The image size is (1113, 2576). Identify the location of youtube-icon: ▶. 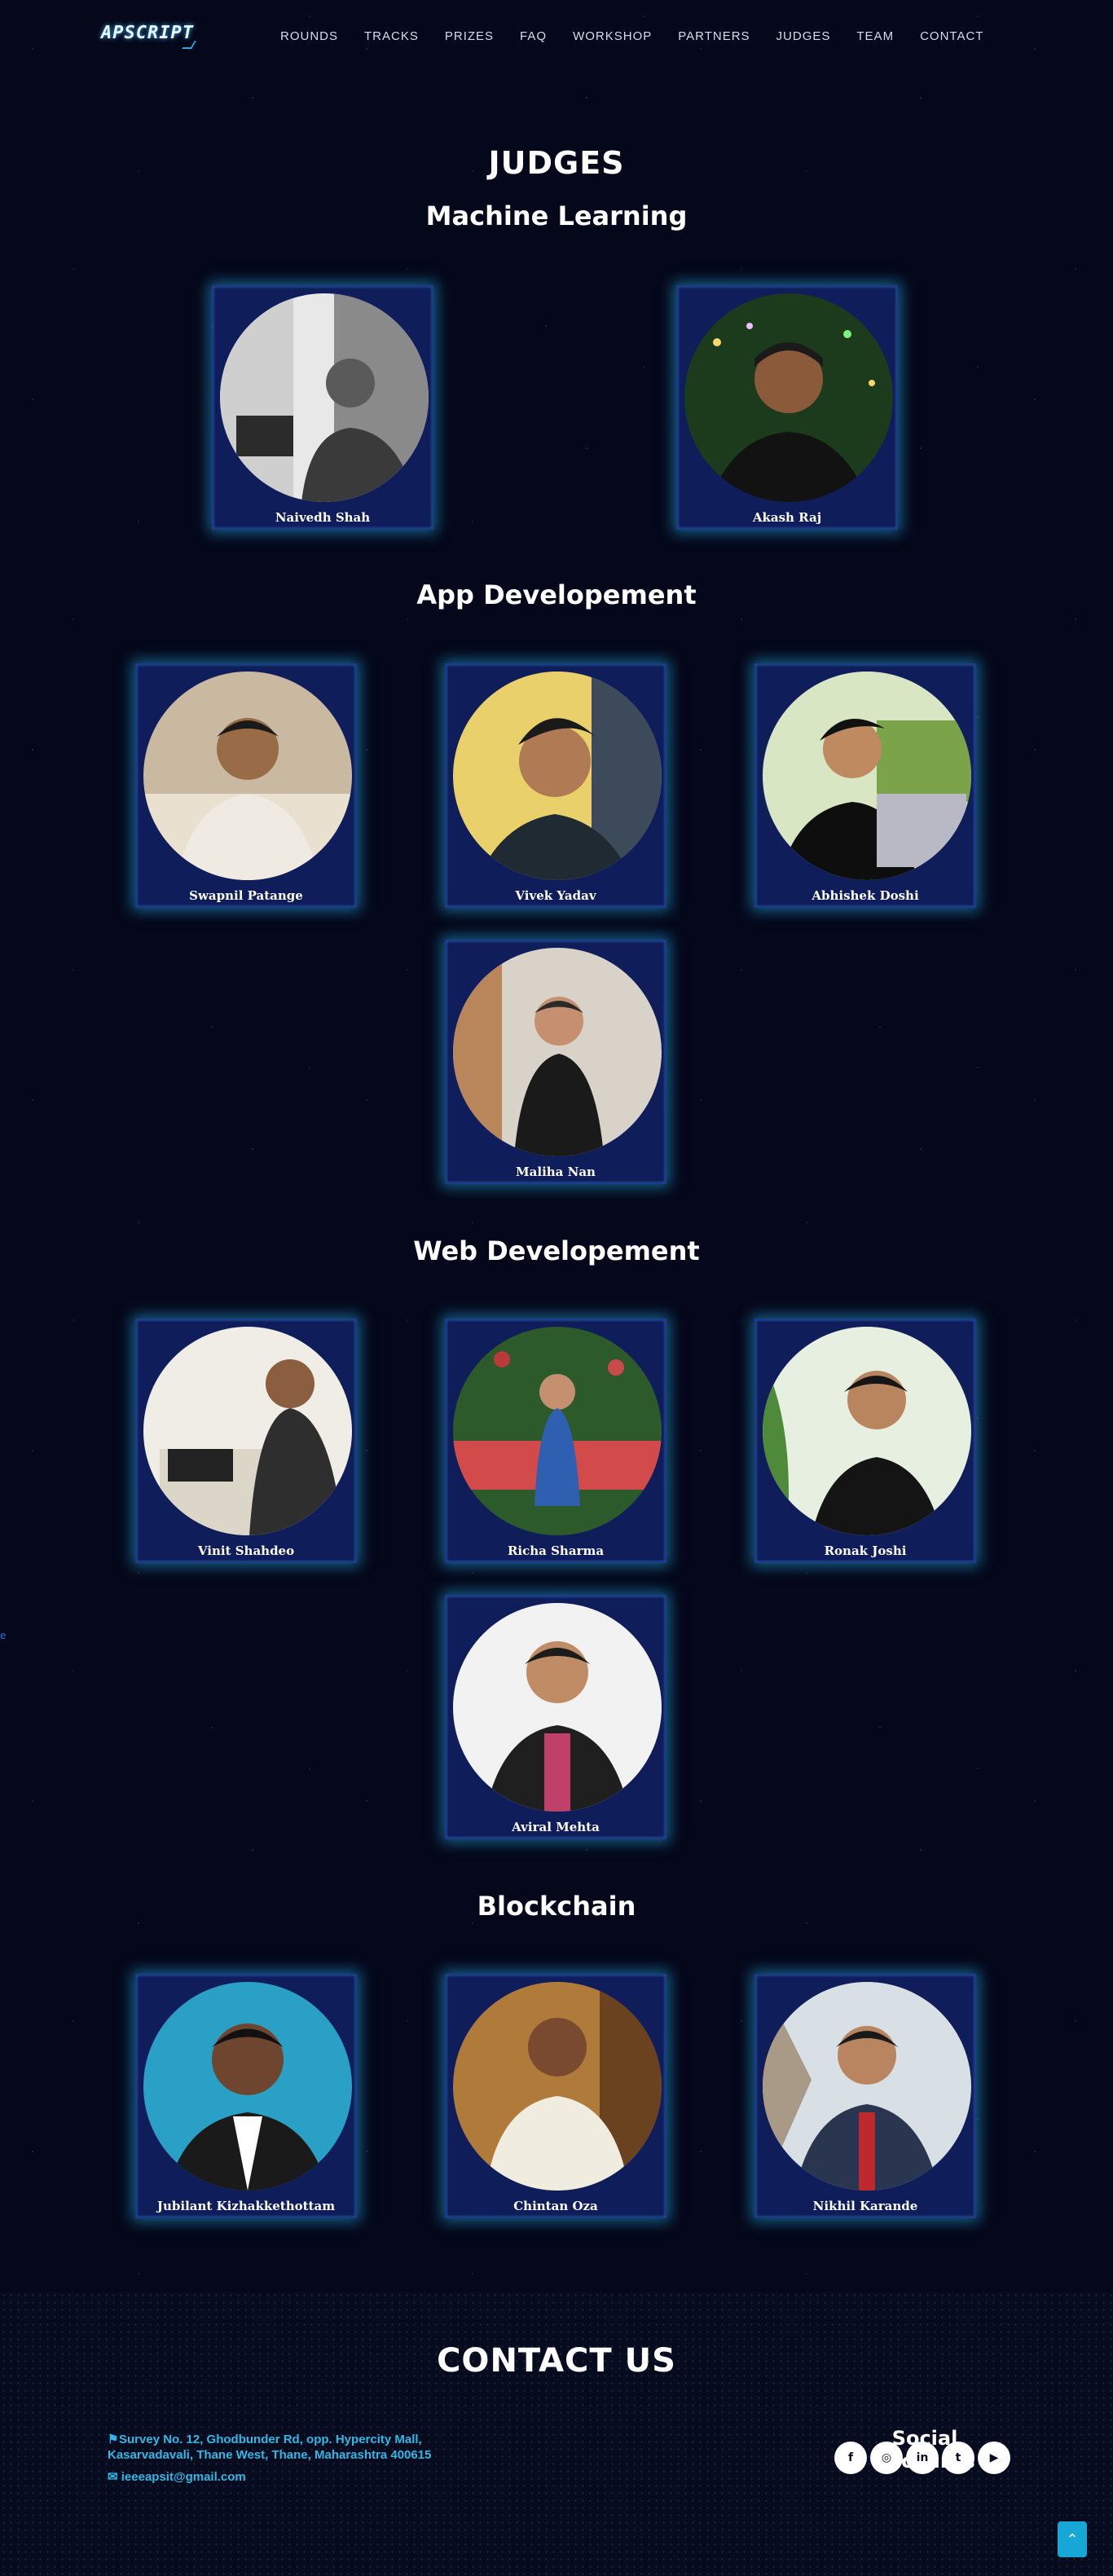
(994, 2458).